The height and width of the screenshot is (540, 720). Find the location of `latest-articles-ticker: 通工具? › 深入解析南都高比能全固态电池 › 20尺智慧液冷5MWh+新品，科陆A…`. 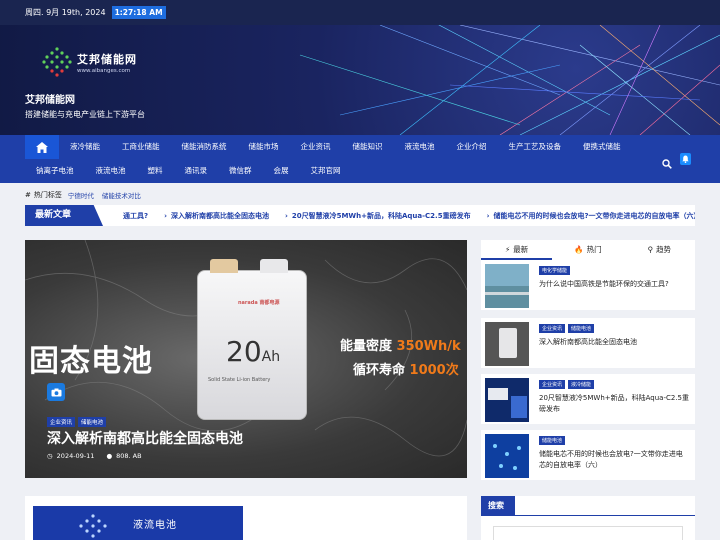

latest-articles-ticker: 通工具? › 深入解析南都高比能全固态电池 › 20尺智慧液冷5MWh+新品，科陆A… is located at coordinates (360, 215).